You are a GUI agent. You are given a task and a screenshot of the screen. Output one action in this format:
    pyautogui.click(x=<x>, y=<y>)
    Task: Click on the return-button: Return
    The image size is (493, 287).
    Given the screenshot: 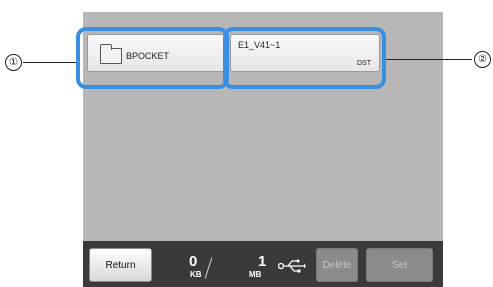 What is the action you would take?
    pyautogui.click(x=120, y=265)
    